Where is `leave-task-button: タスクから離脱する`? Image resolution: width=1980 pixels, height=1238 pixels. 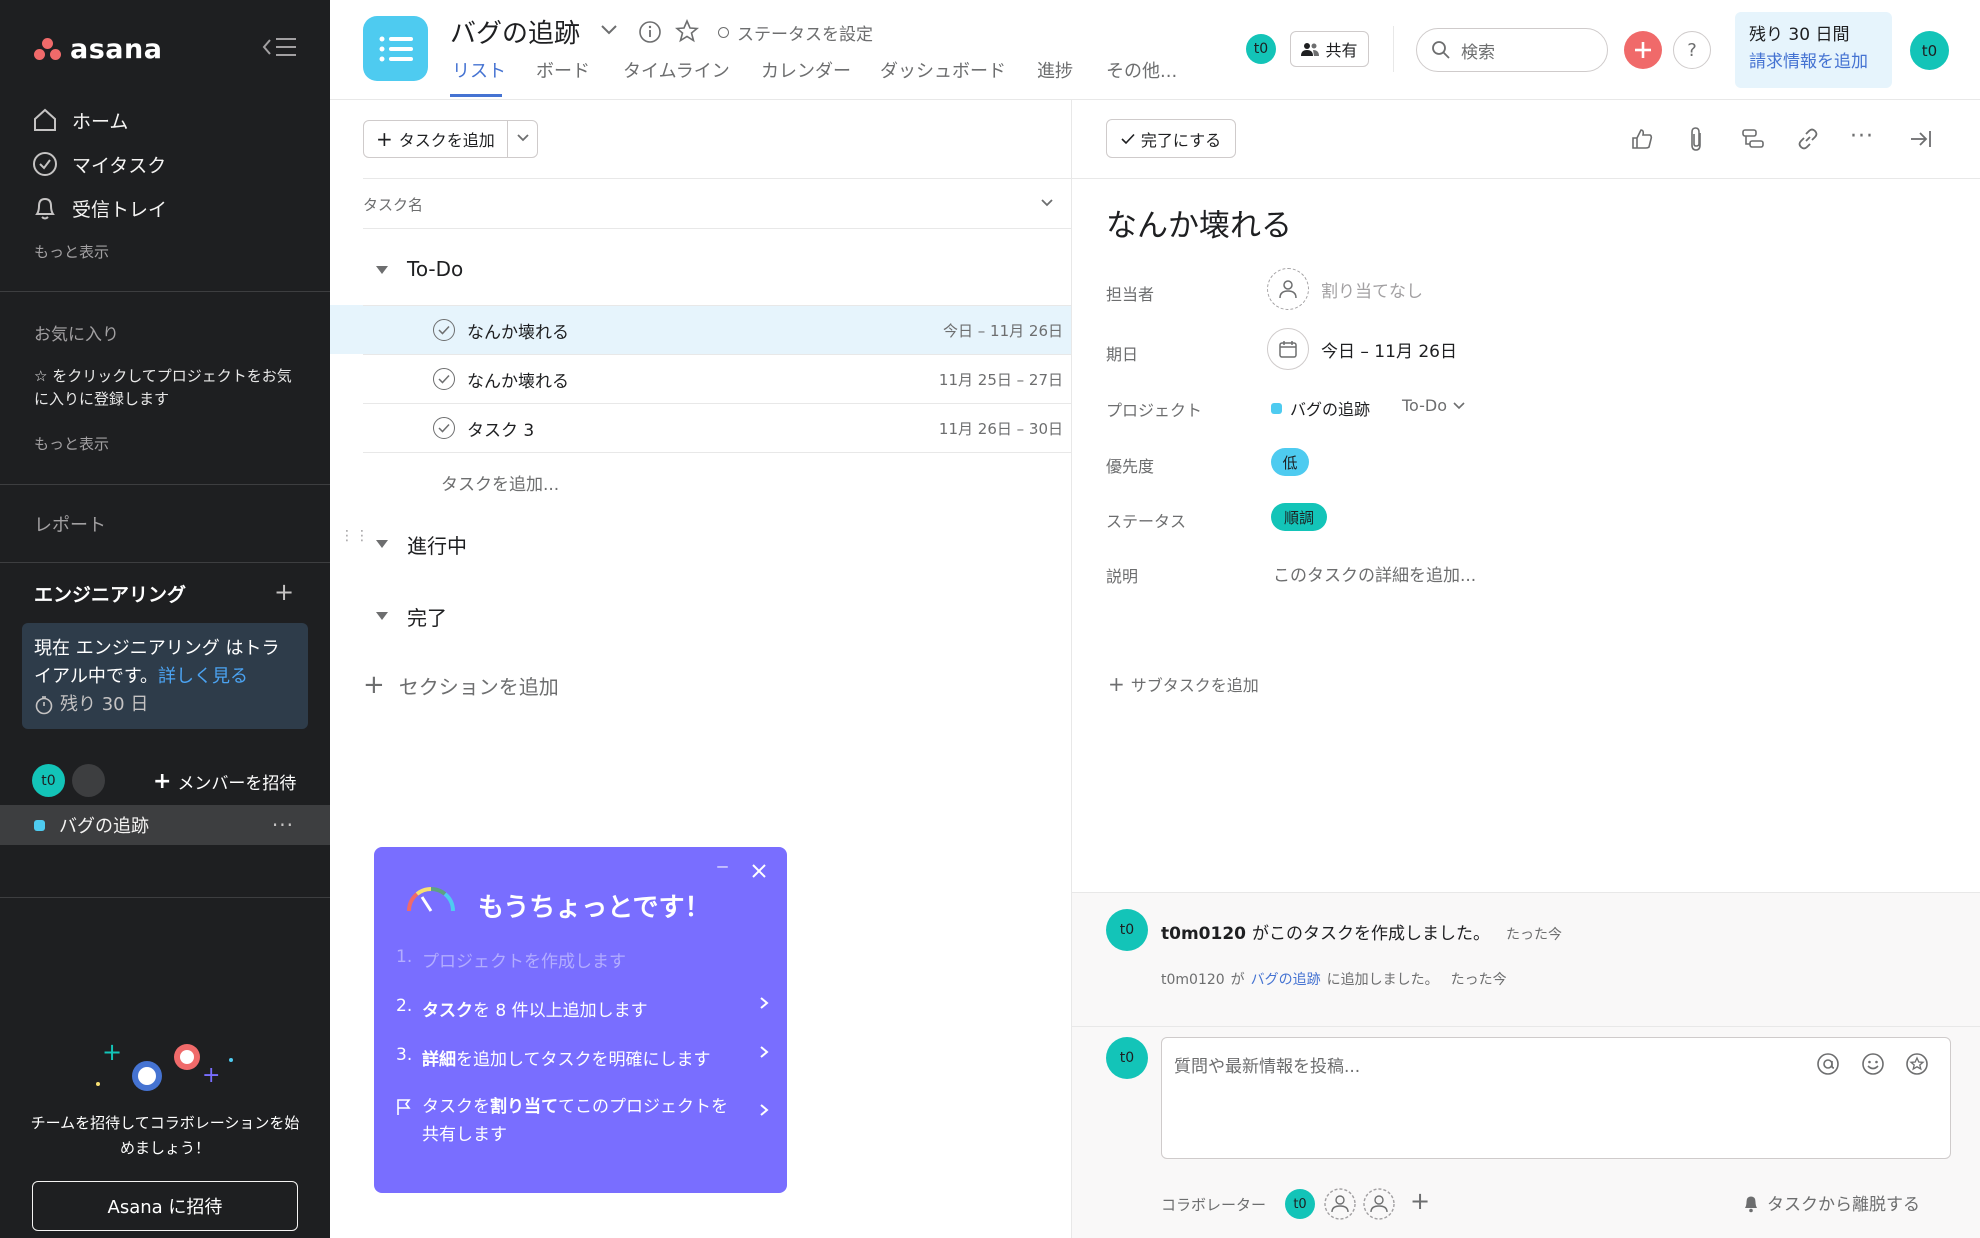 leave-task-button: タスクから離脱する is located at coordinates (1830, 1202).